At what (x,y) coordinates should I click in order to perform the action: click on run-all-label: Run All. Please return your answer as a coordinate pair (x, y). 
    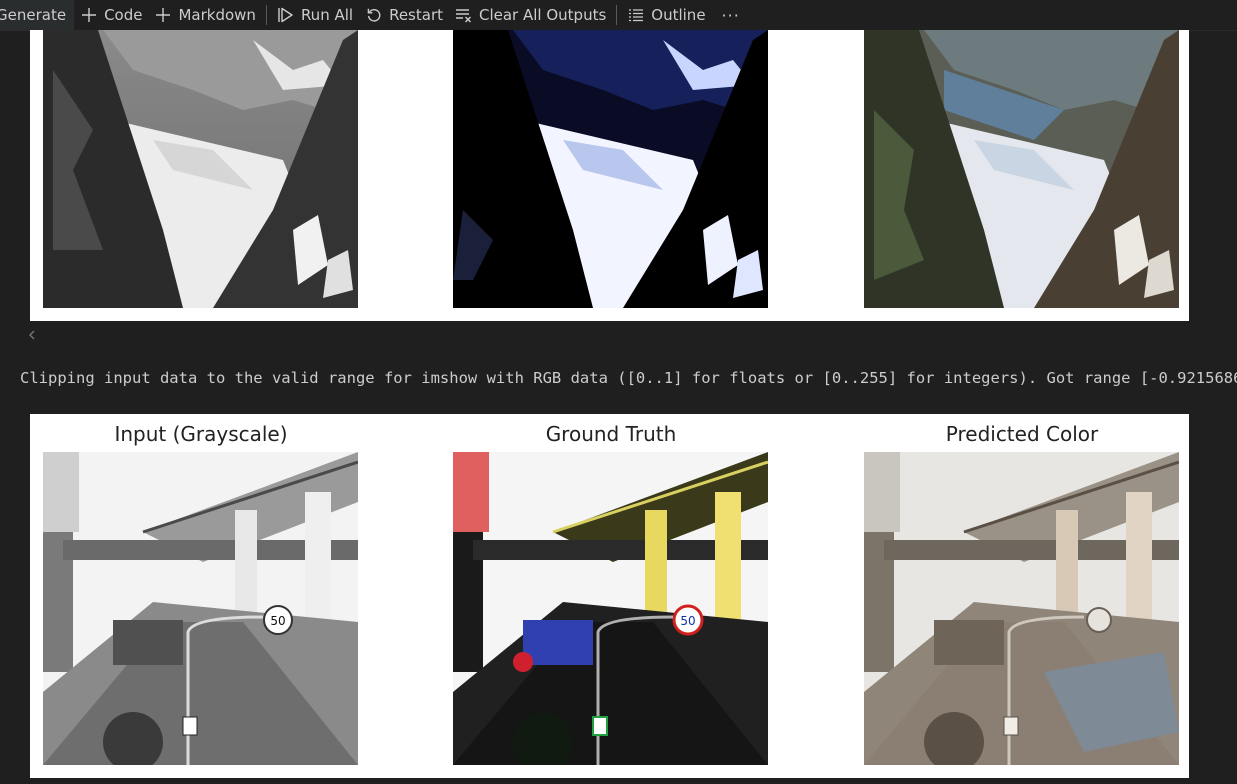
    Looking at the image, I should click on (327, 15).